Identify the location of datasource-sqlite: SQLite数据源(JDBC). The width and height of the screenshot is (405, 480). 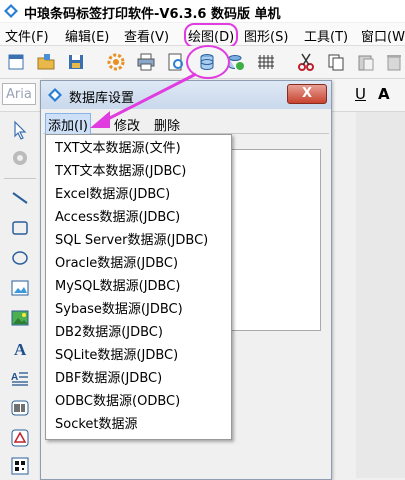
(138, 355).